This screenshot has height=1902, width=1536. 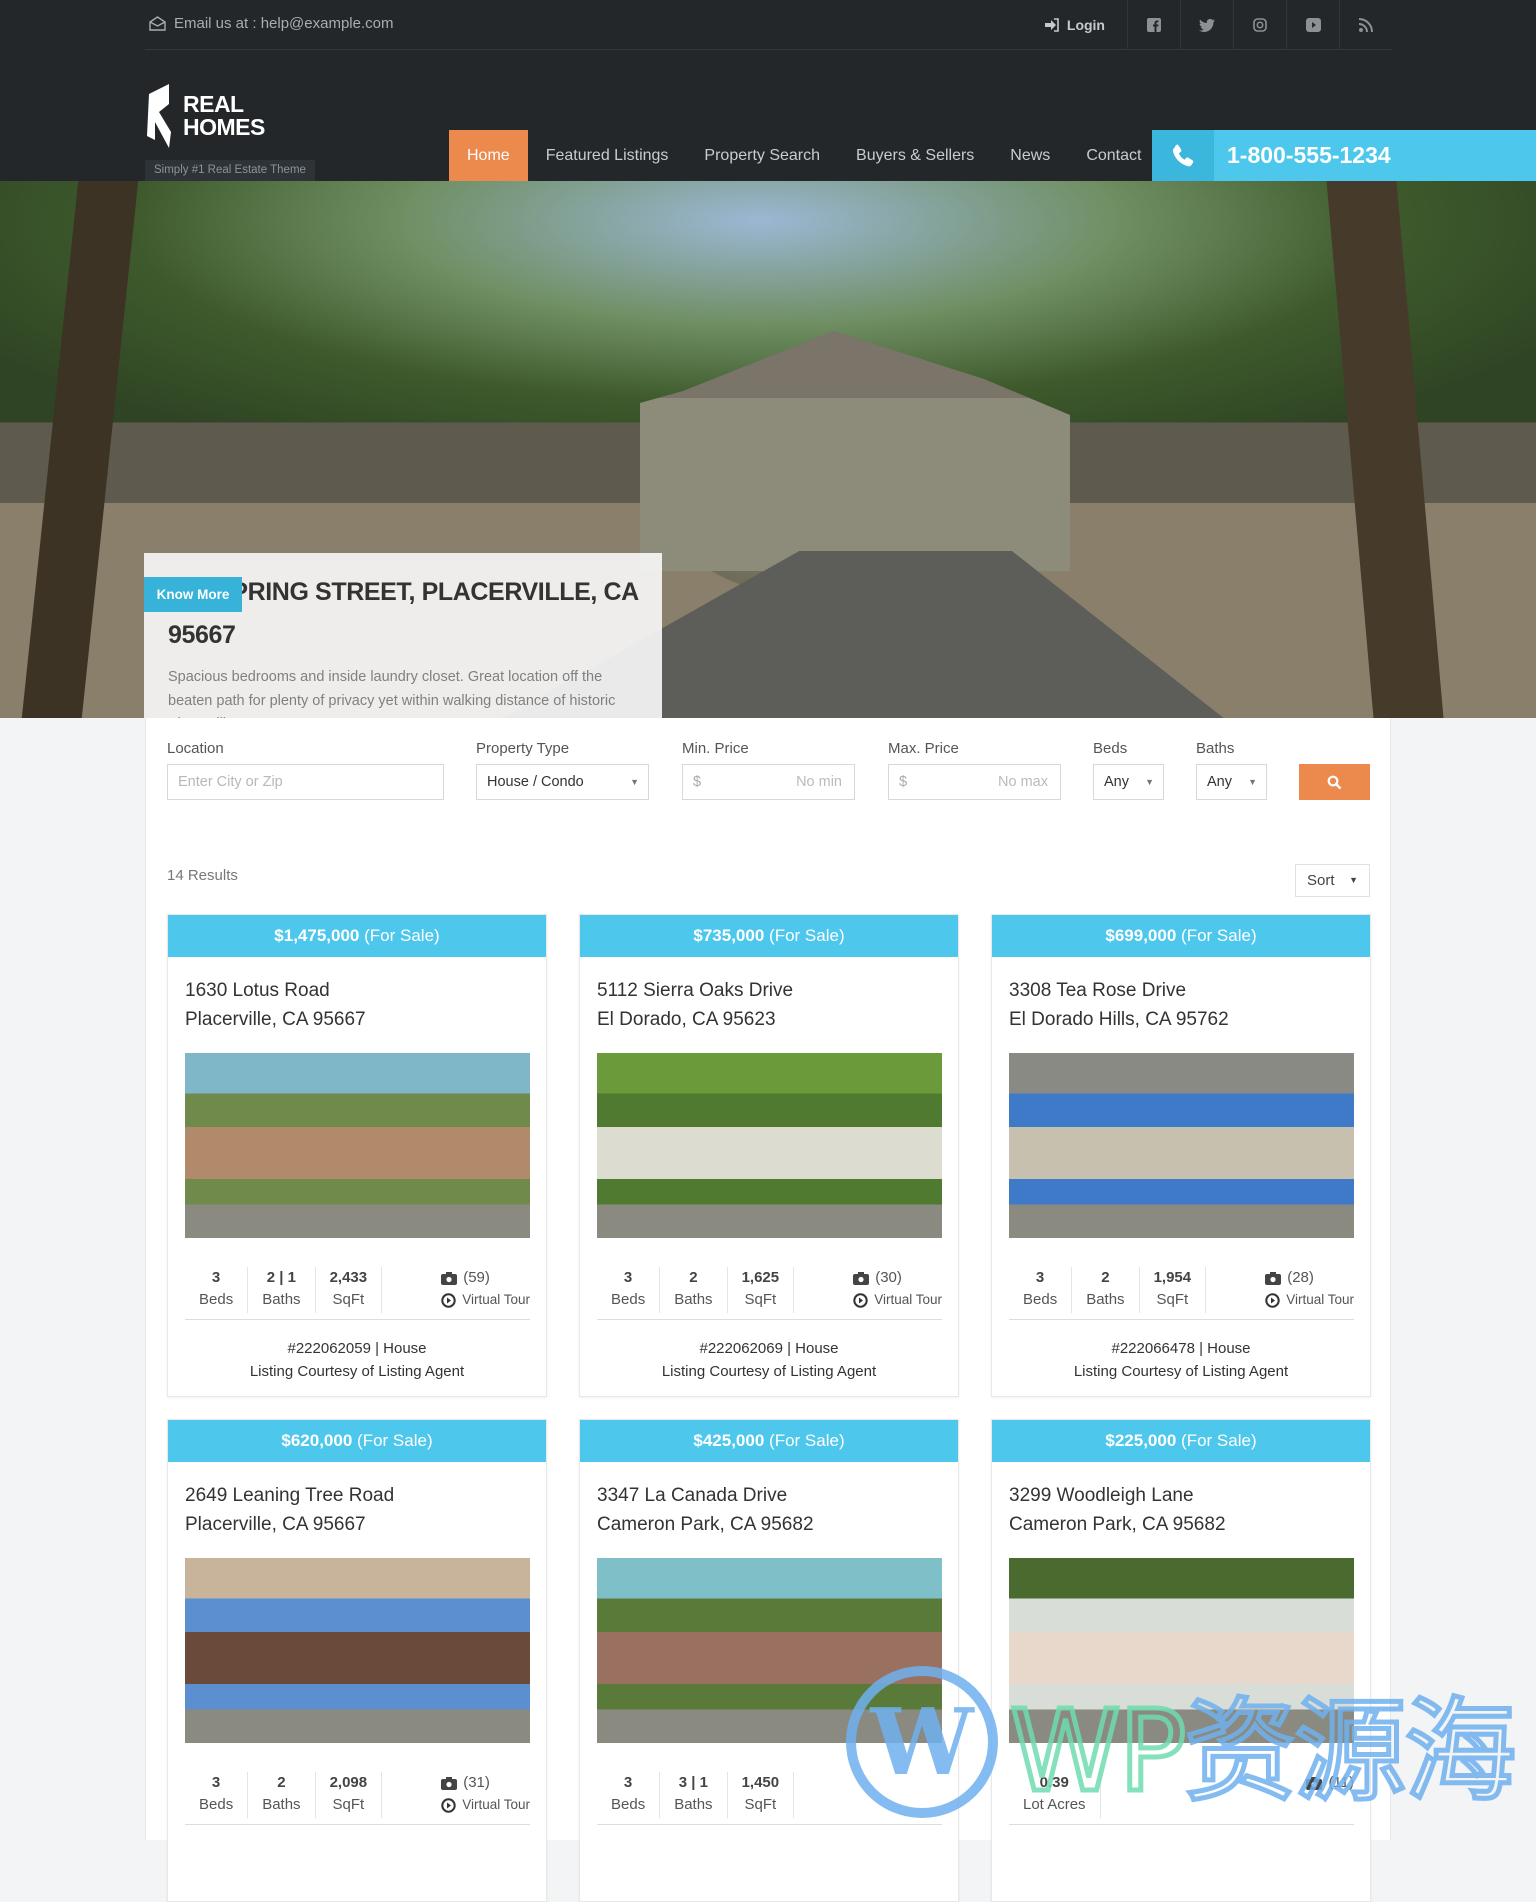 What do you see at coordinates (488, 155) in the screenshot?
I see `nav-item-home: Home` at bounding box center [488, 155].